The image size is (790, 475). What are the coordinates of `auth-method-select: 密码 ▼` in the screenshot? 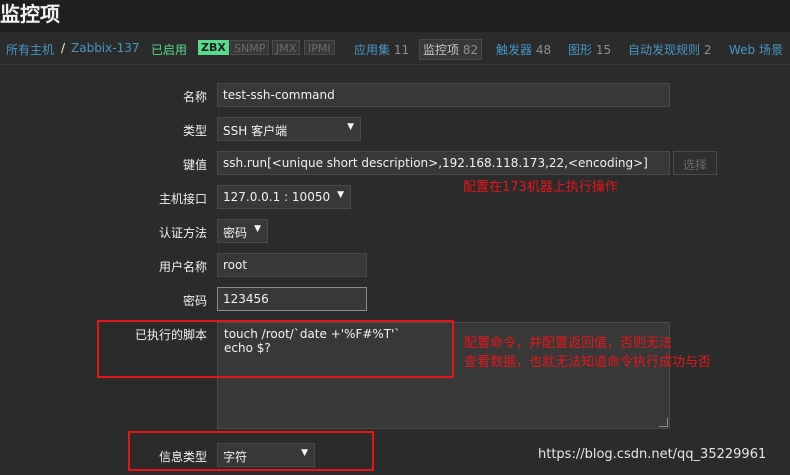 It's located at (242, 231).